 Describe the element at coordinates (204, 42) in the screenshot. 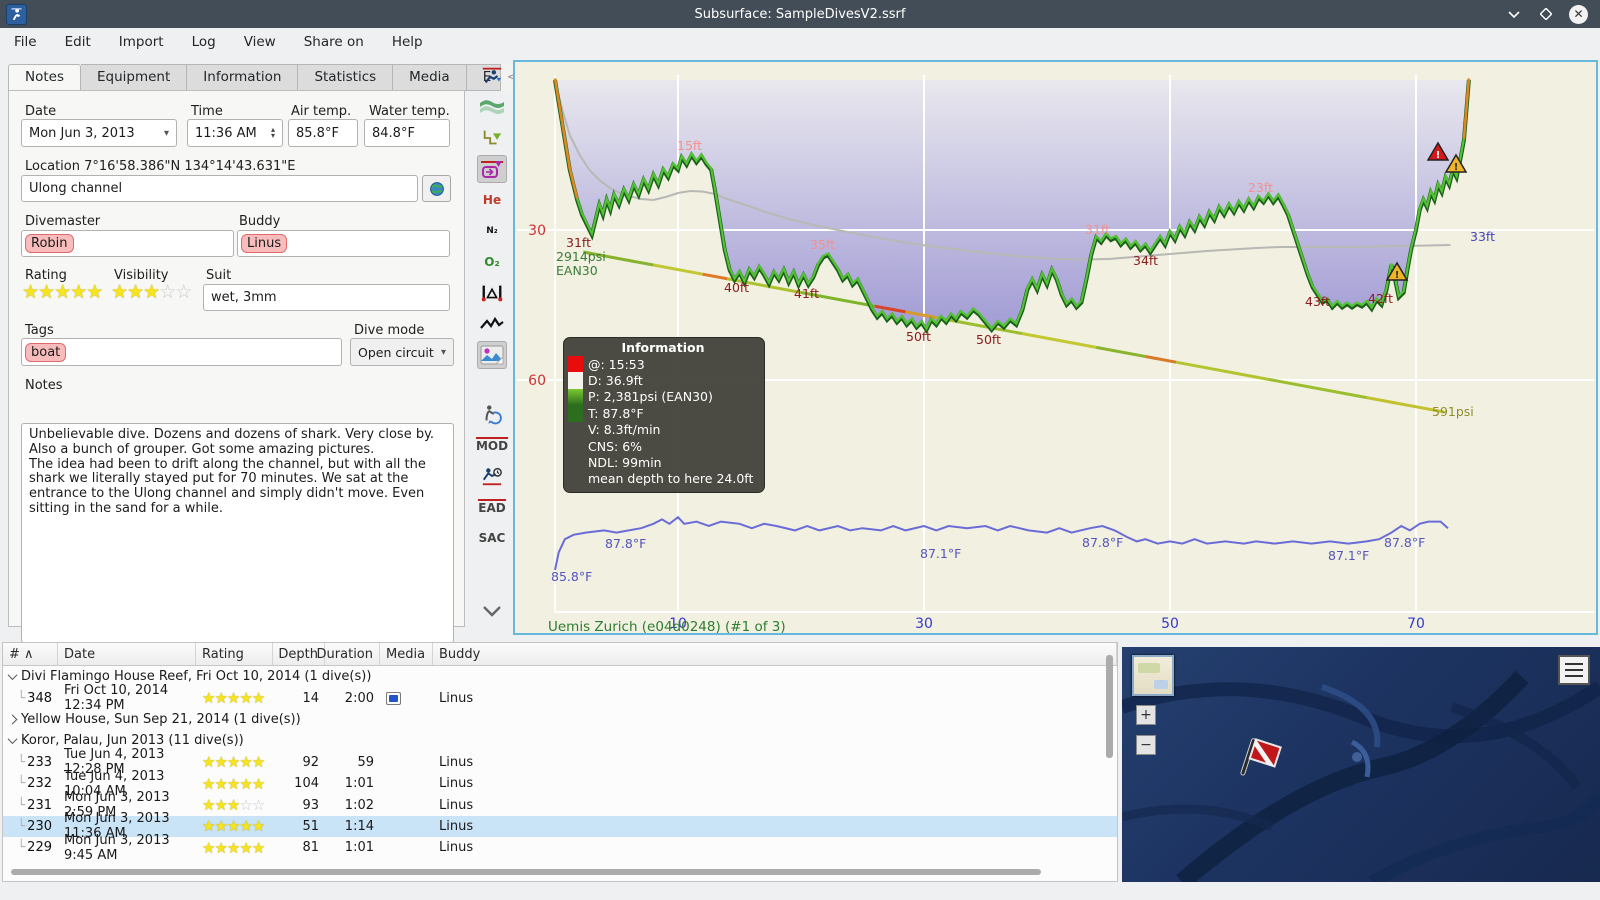

I see `menu-item-log: Log` at that location.